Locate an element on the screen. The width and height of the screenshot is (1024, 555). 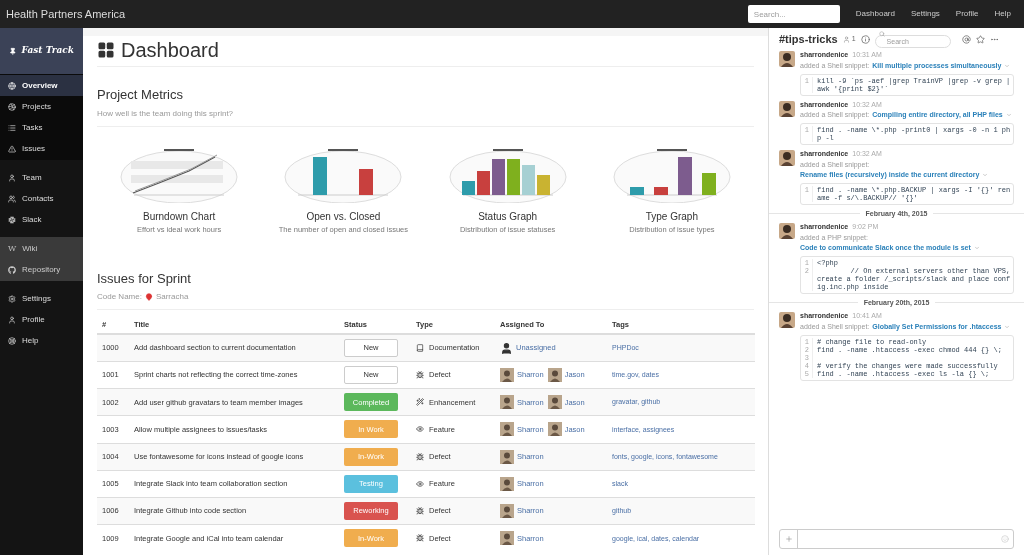
chart-title: Status Graph is located at coordinates (508, 216).